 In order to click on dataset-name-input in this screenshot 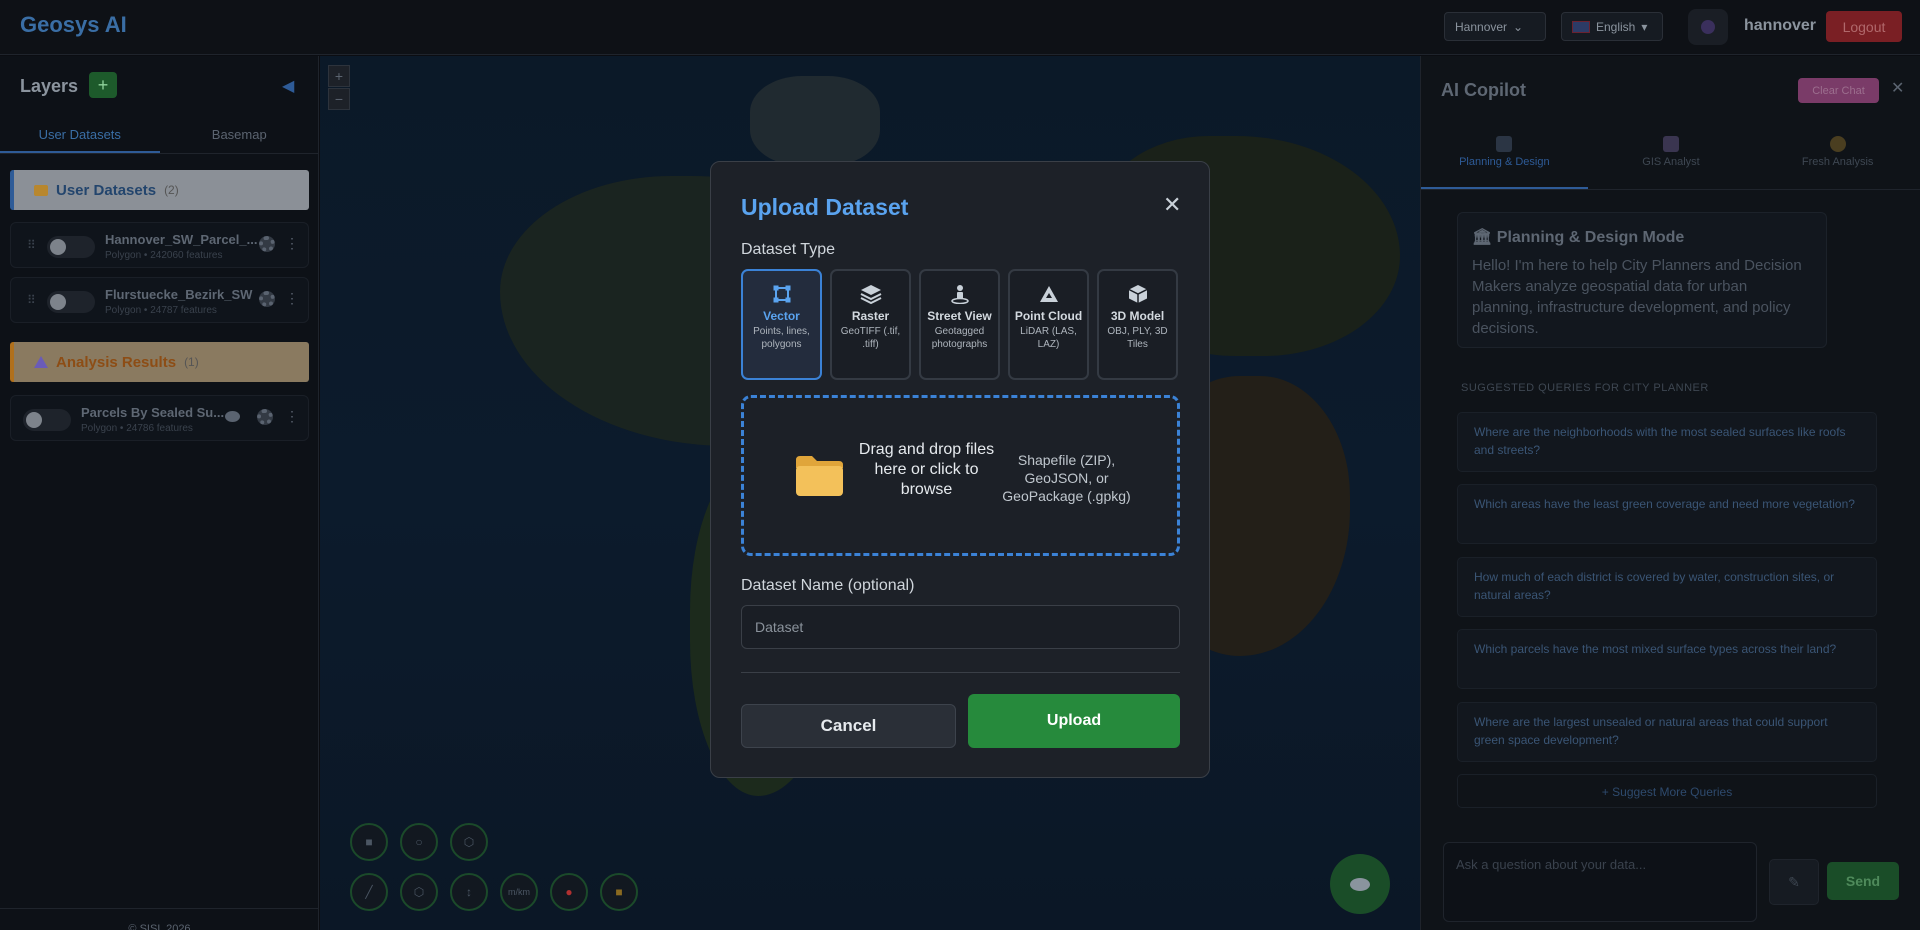, I will do `click(960, 627)`.